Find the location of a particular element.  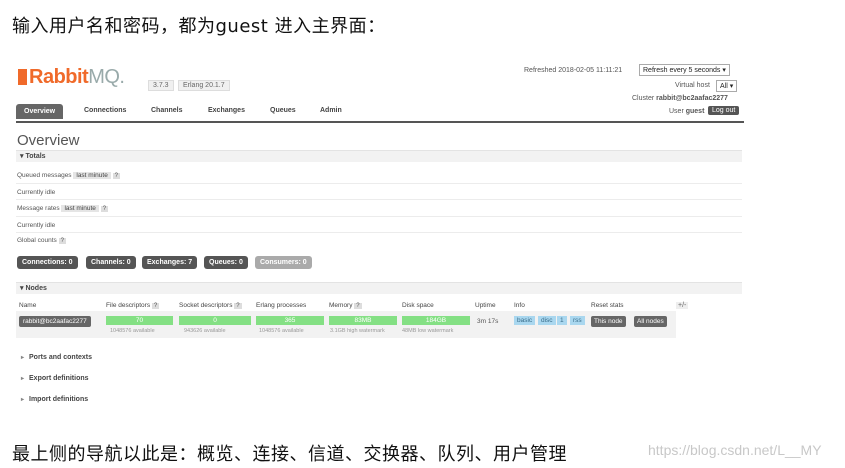

reset-all-nodes-button: All nodes is located at coordinates (650, 321).